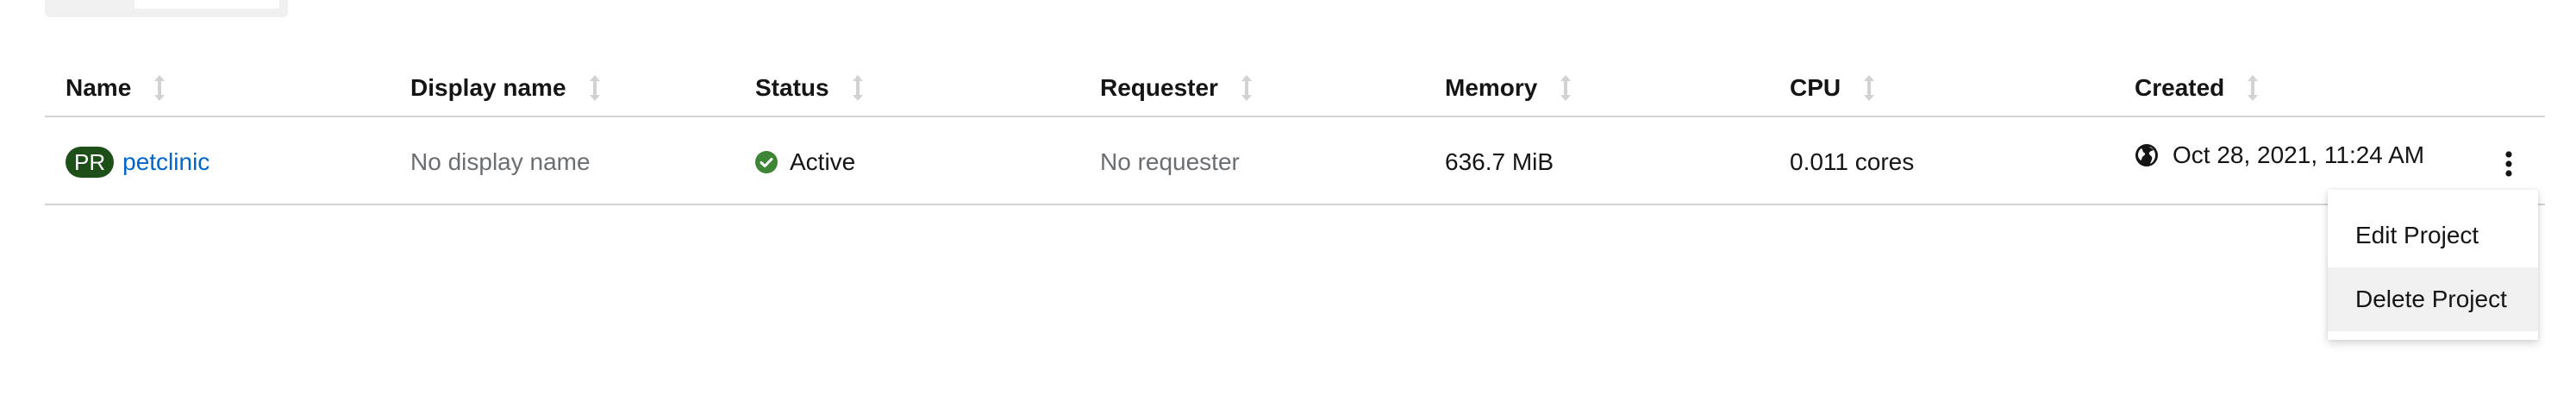 Image resolution: width=2576 pixels, height=402 pixels. I want to click on edit-project-menu-item: Edit Project, so click(2433, 235).